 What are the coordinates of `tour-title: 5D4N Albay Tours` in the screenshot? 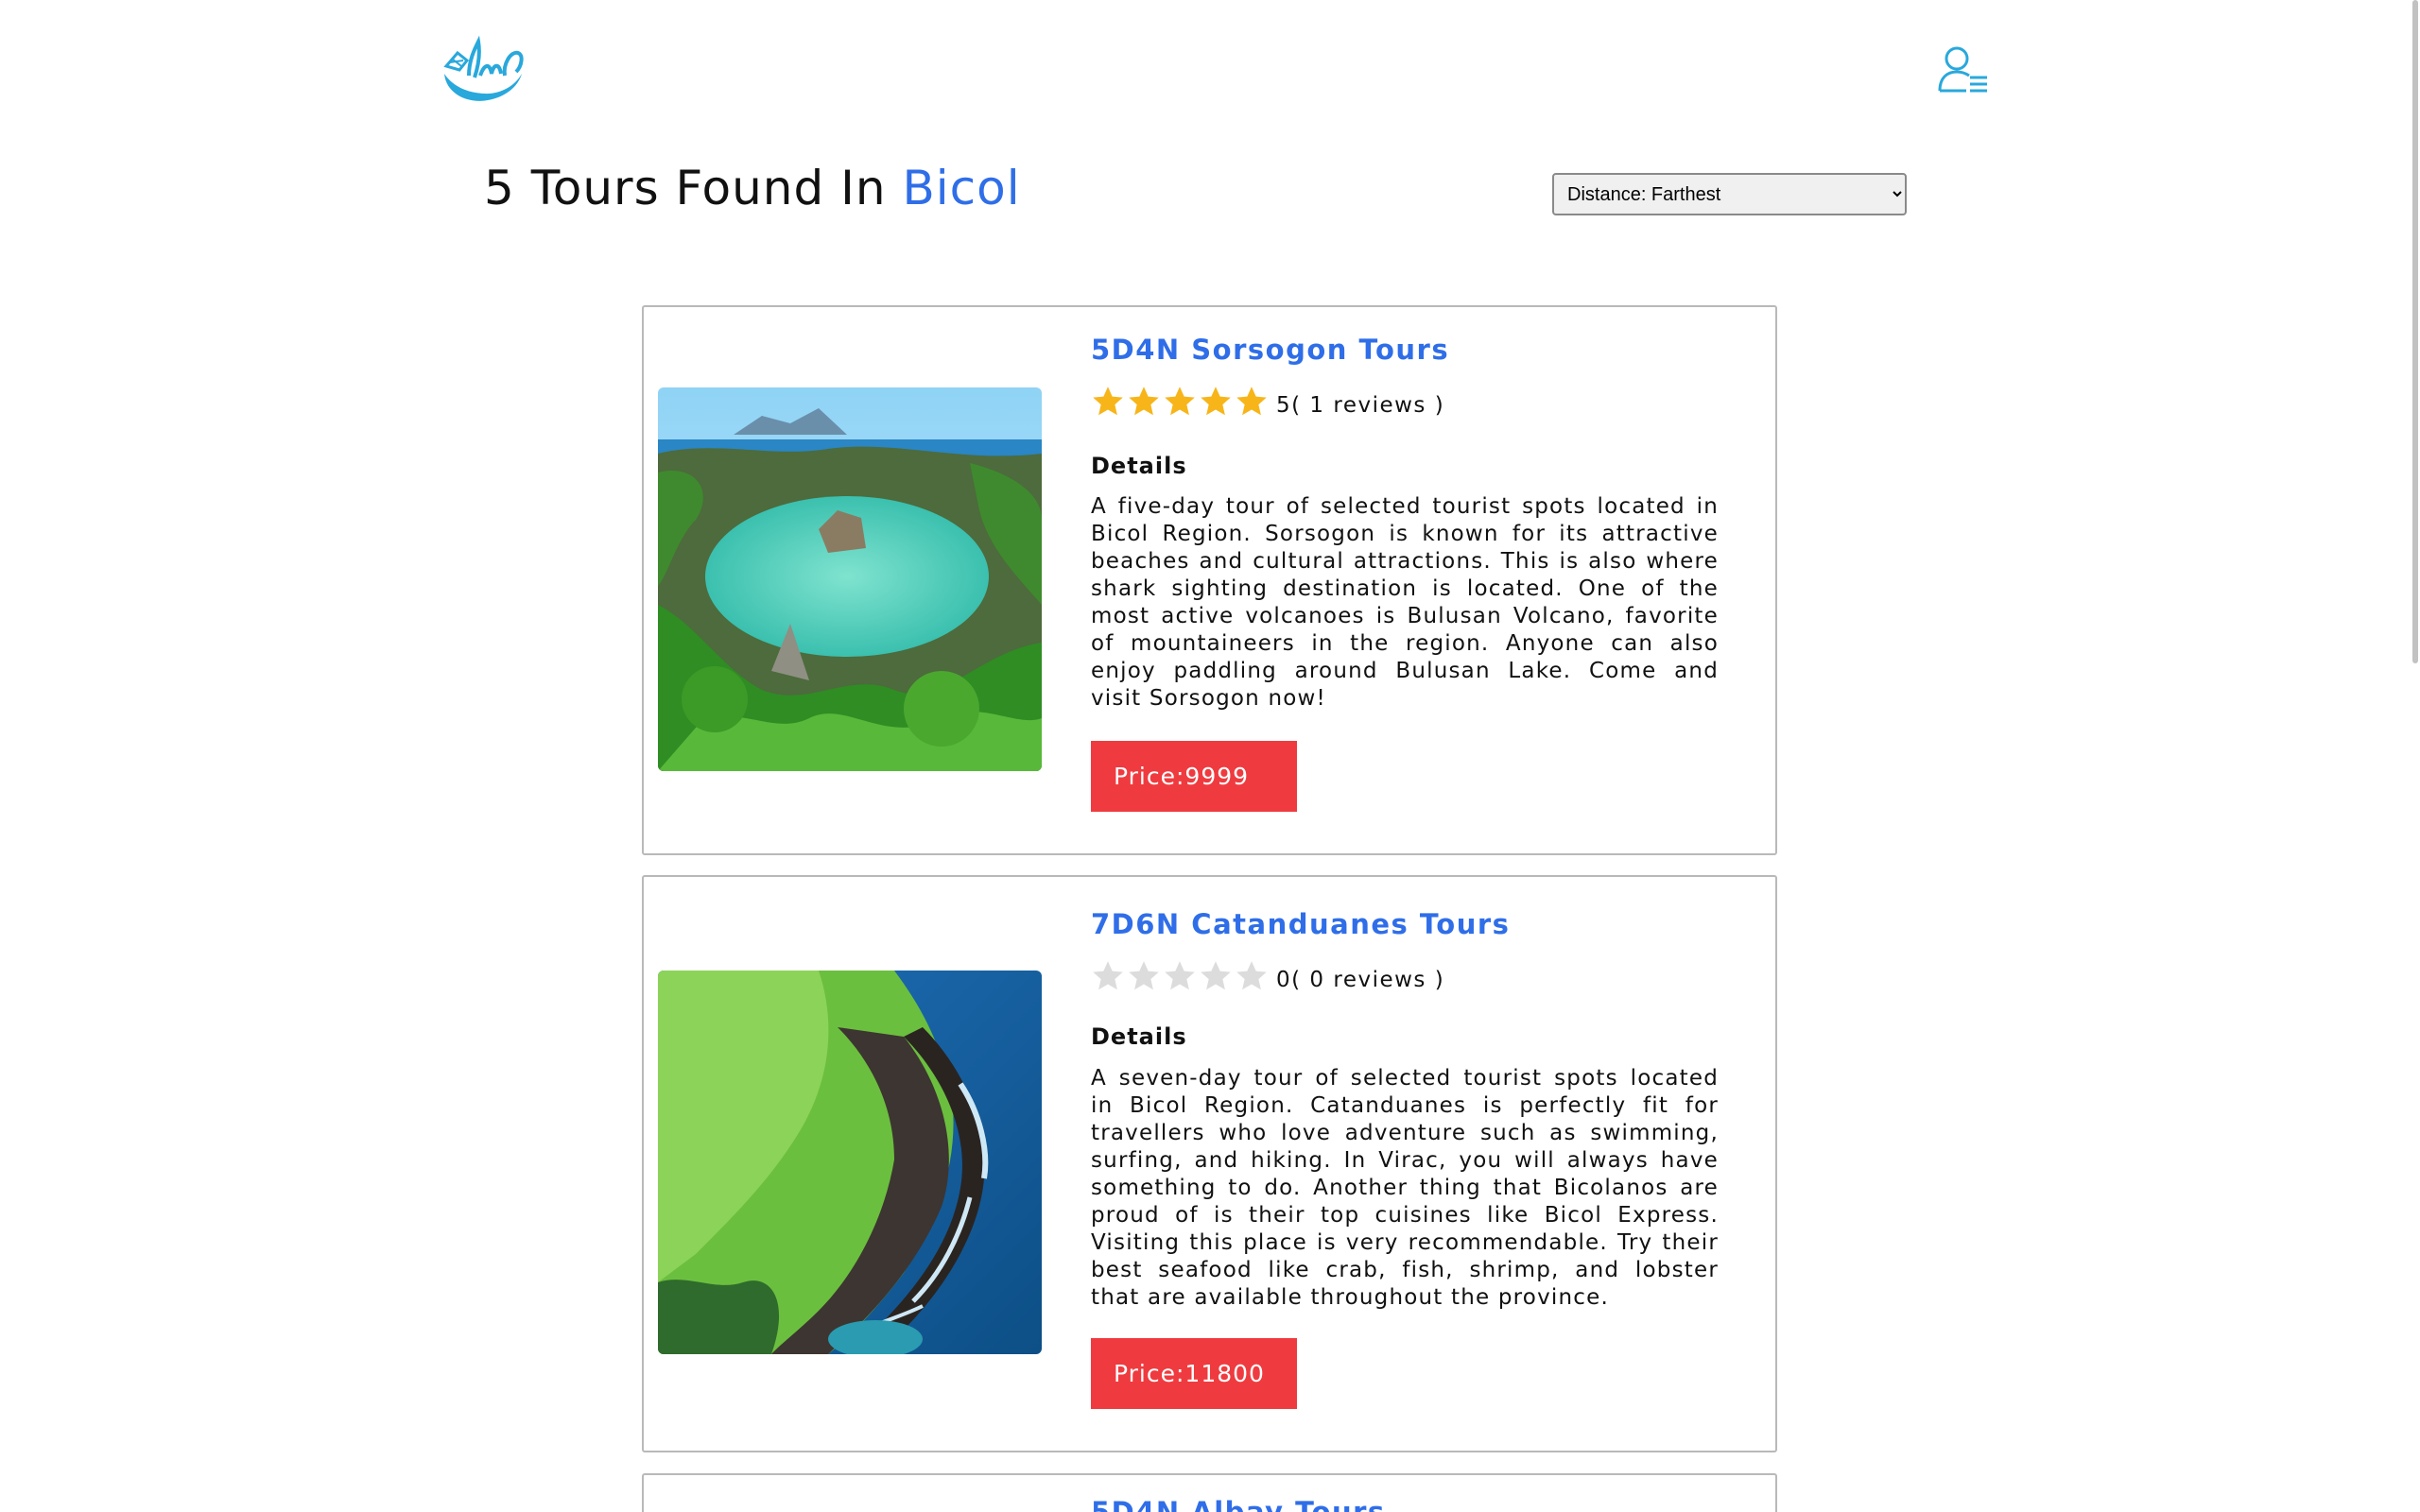 It's located at (1238, 1504).